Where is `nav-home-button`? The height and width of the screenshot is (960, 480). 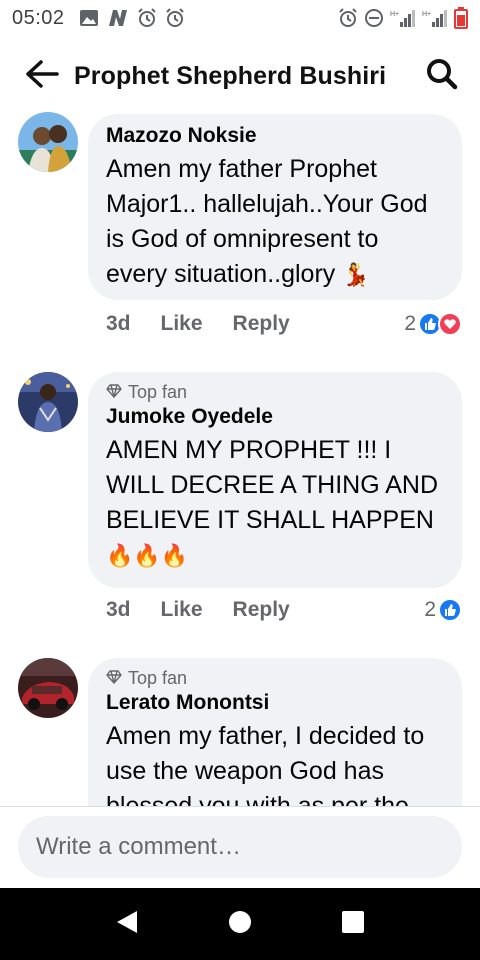
nav-home-button is located at coordinates (240, 924).